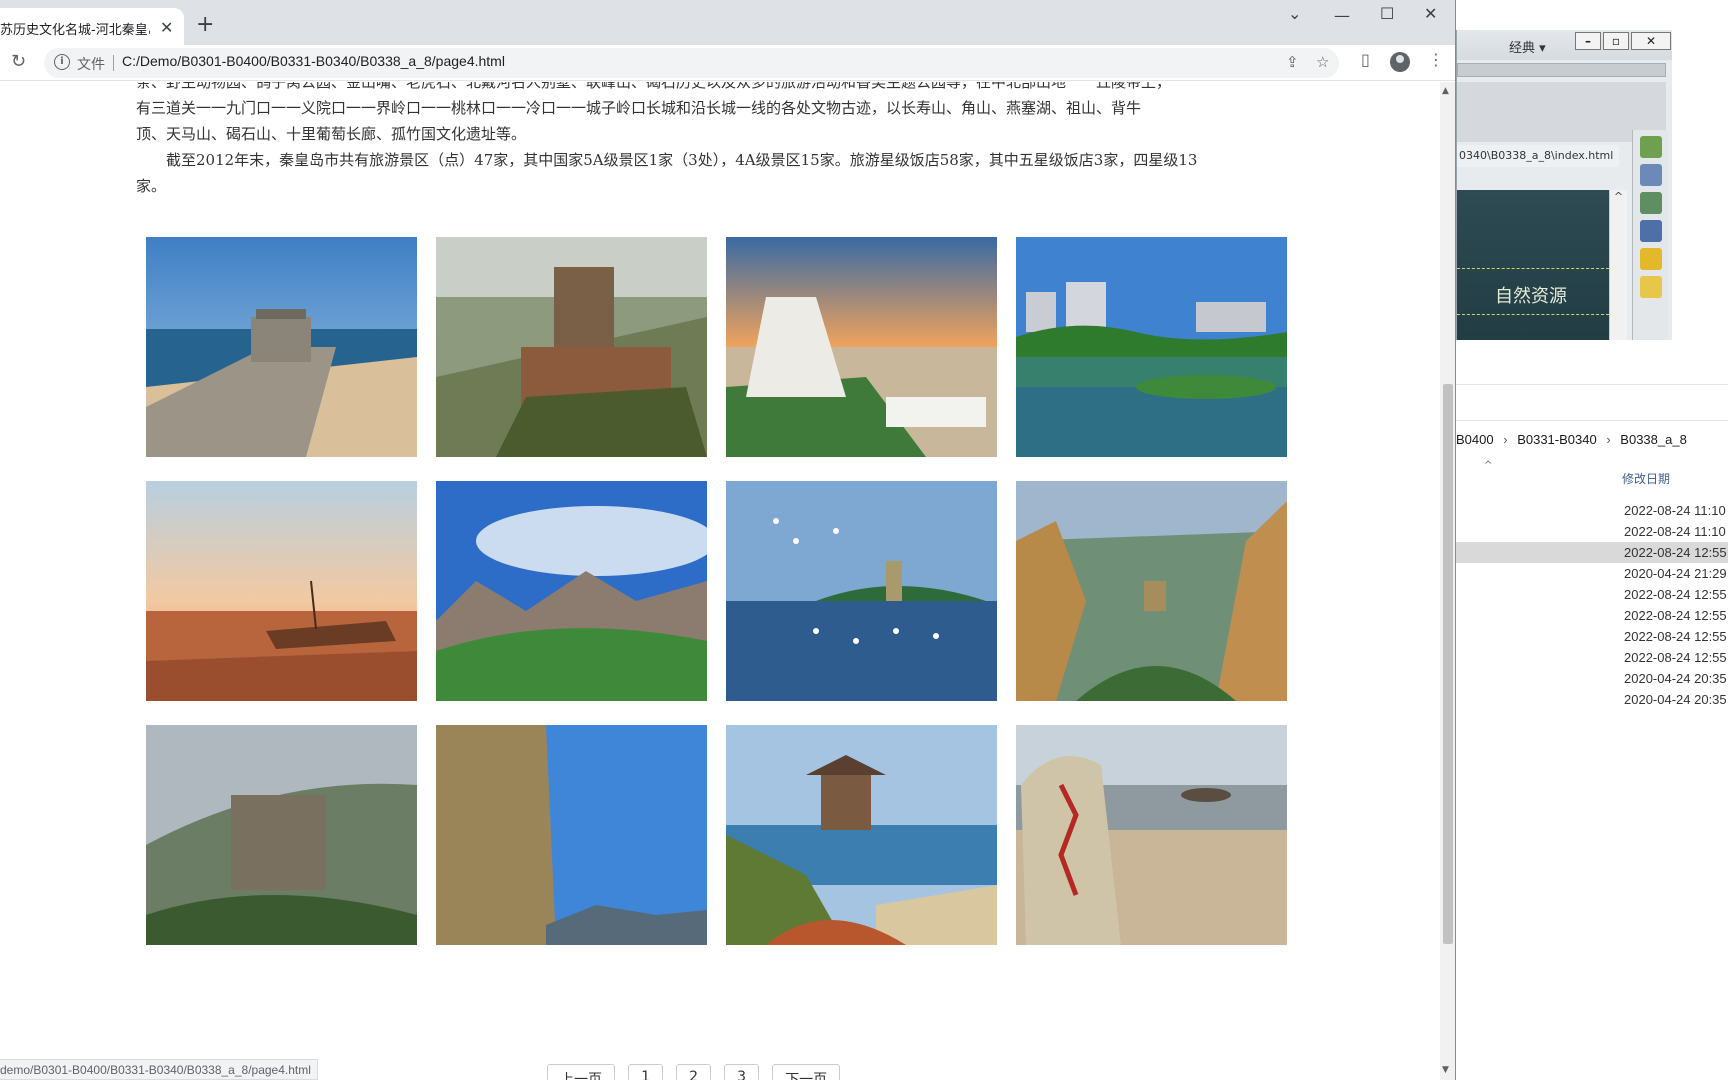 The image size is (1728, 1080). What do you see at coordinates (1592, 573) in the screenshot?
I see `file-row-date: 2020-04-24 21:29` at bounding box center [1592, 573].